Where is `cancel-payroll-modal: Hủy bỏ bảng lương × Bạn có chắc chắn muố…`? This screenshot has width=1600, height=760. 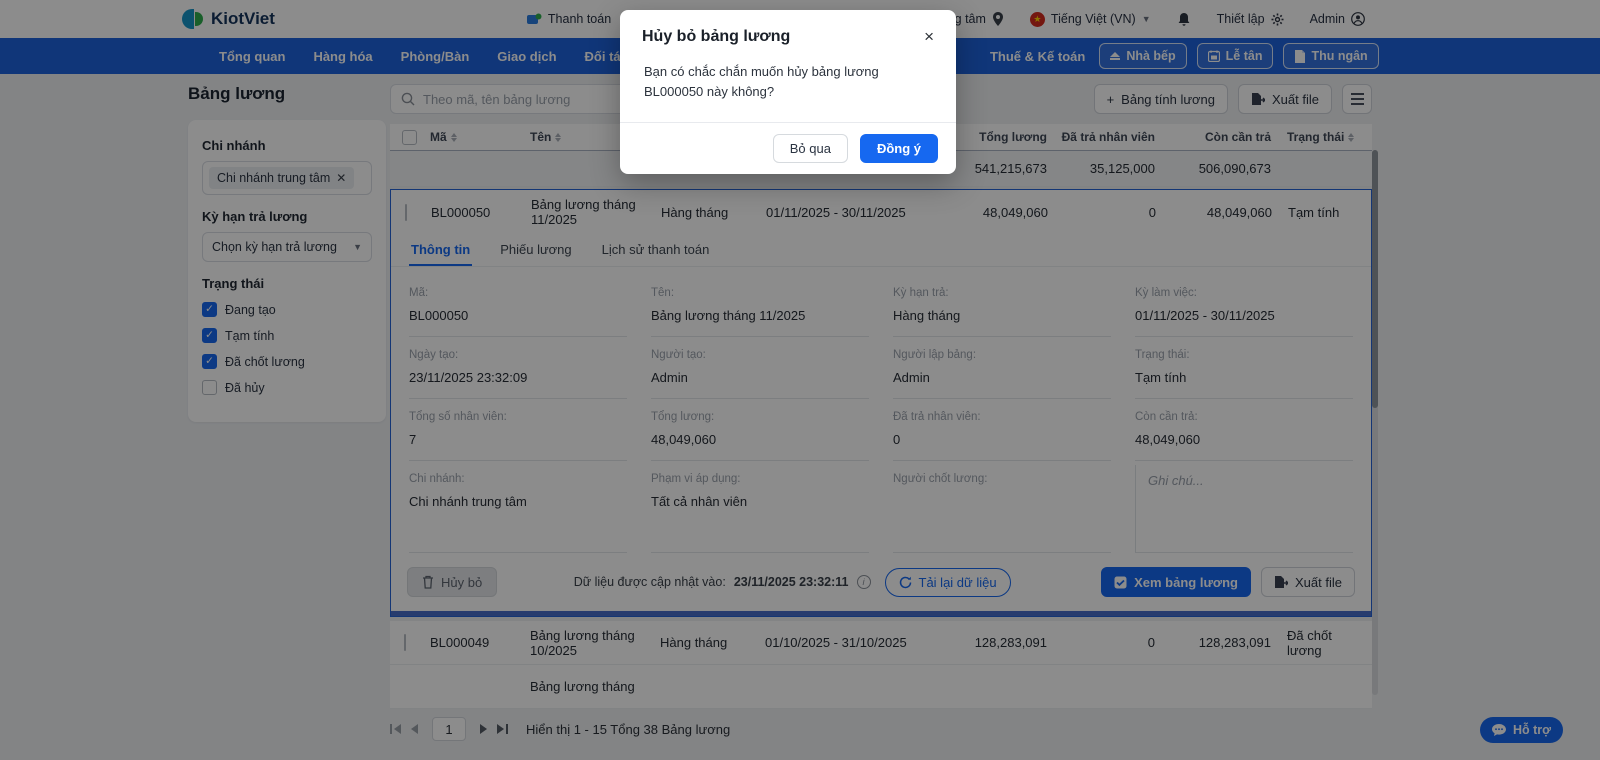
cancel-payroll-modal: Hủy bỏ bảng lương × Bạn có chắc chắn muố… is located at coordinates (788, 92).